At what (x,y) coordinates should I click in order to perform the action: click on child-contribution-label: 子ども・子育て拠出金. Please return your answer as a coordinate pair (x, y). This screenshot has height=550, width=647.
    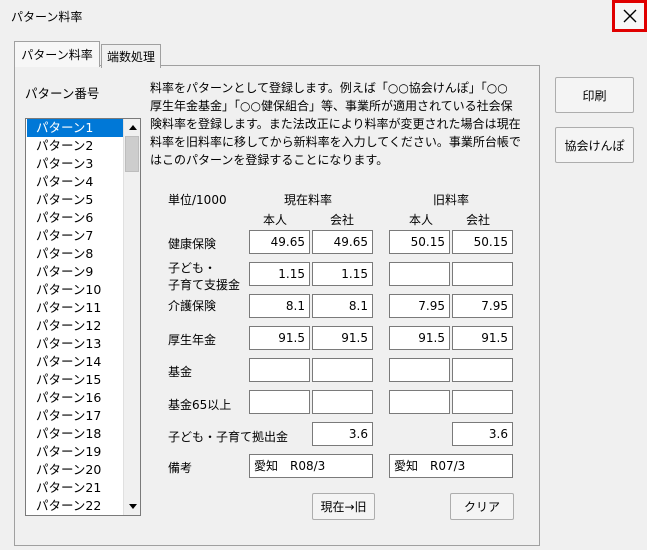
    Looking at the image, I should click on (228, 437).